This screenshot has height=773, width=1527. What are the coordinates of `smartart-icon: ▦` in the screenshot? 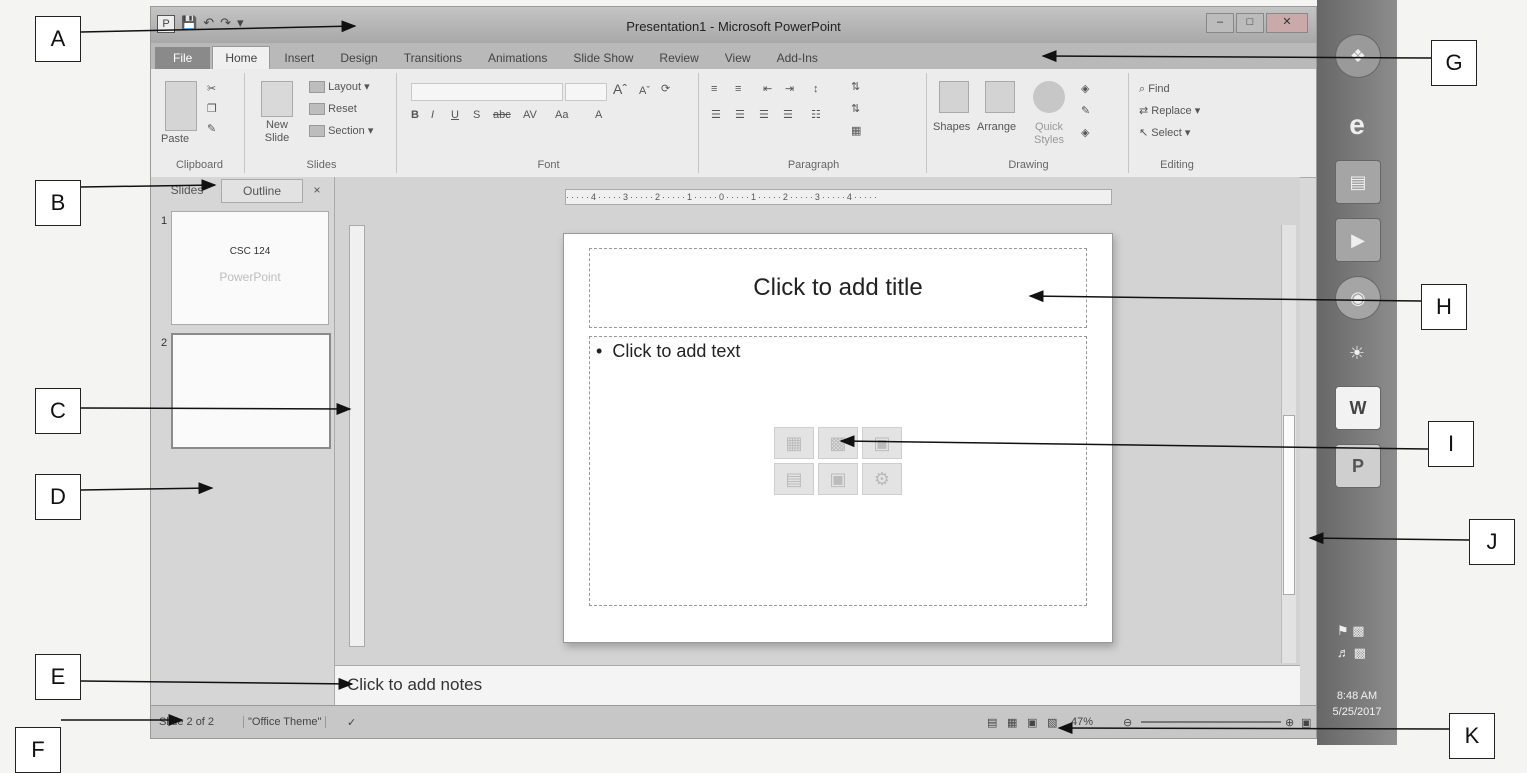 It's located at (856, 131).